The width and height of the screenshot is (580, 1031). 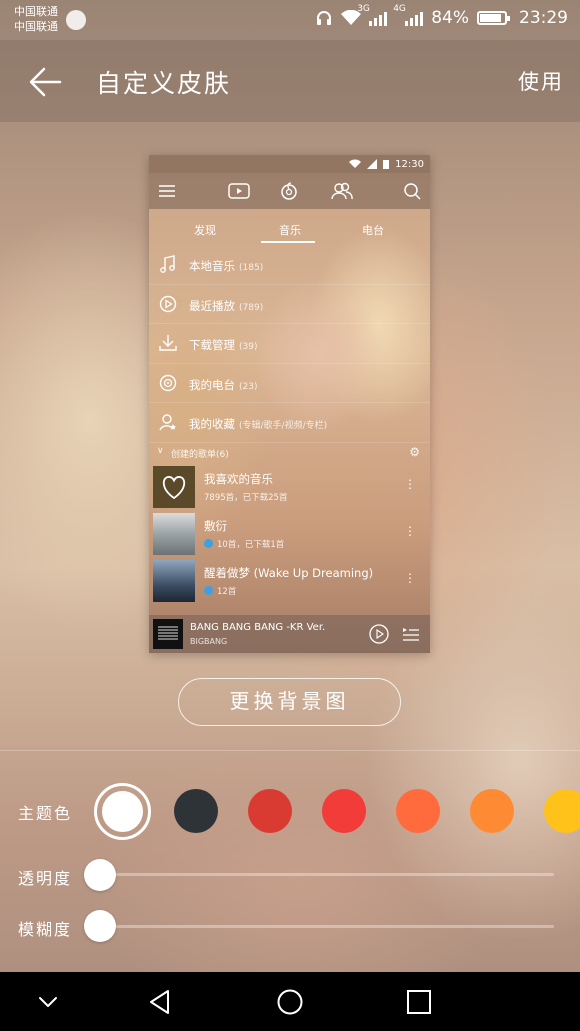 What do you see at coordinates (289, 304) in the screenshot?
I see `preview-menu-item: 最近播放 (789)` at bounding box center [289, 304].